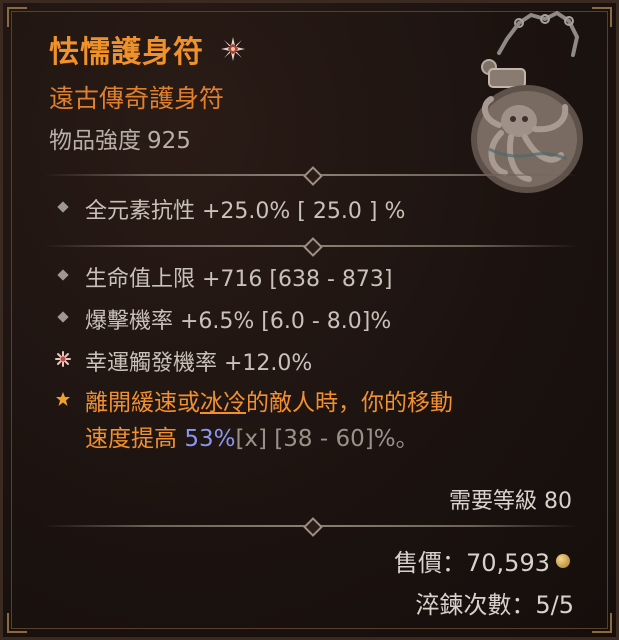 The width and height of the screenshot is (619, 640). Describe the element at coordinates (238, 321) in the screenshot. I see `affix-text: 爆擊機率 +6.5% [6.0 - 8.0]%` at that location.